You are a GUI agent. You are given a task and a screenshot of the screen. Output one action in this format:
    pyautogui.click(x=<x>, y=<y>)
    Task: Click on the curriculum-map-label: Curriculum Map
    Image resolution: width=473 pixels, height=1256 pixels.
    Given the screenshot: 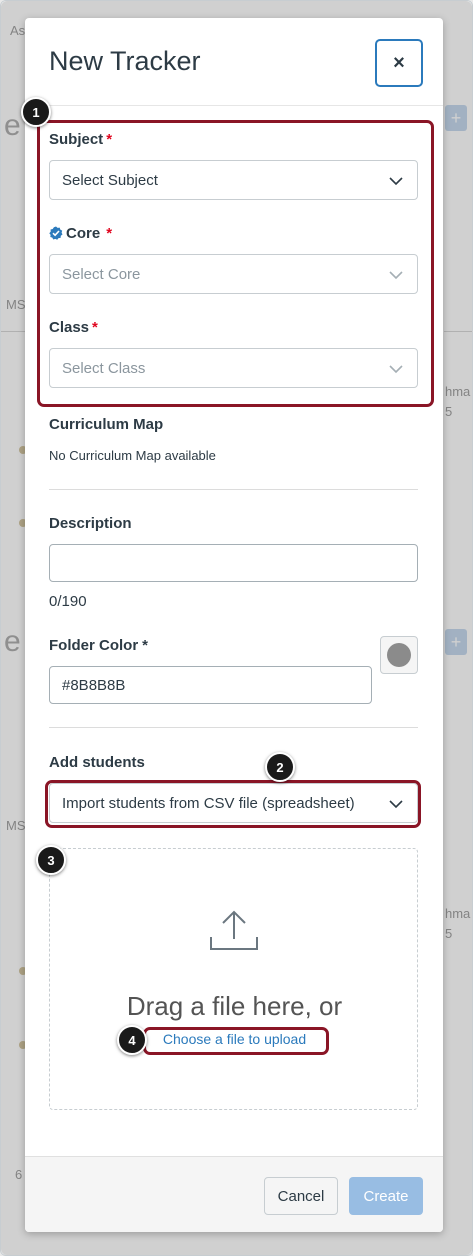 What is the action you would take?
    pyautogui.click(x=106, y=424)
    